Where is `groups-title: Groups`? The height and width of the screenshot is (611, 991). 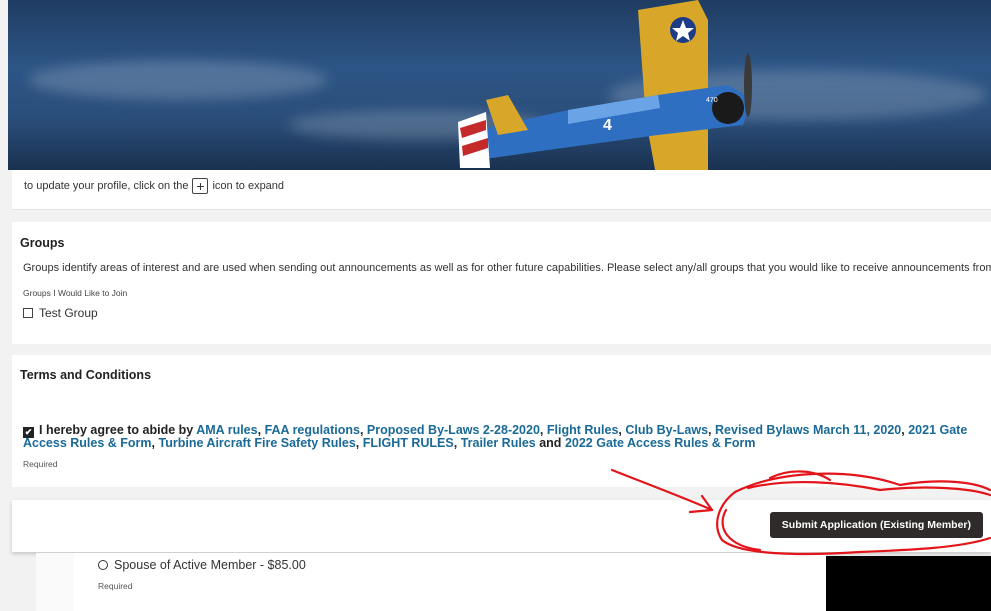 groups-title: Groups is located at coordinates (42, 243).